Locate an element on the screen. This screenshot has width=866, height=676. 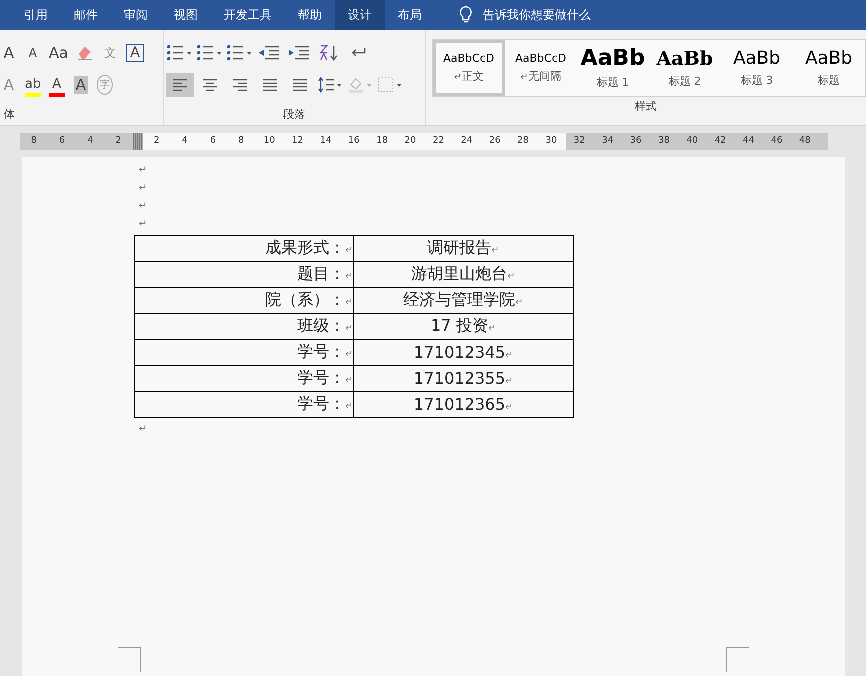
table-cell: 17 投资↵ is located at coordinates (464, 327).